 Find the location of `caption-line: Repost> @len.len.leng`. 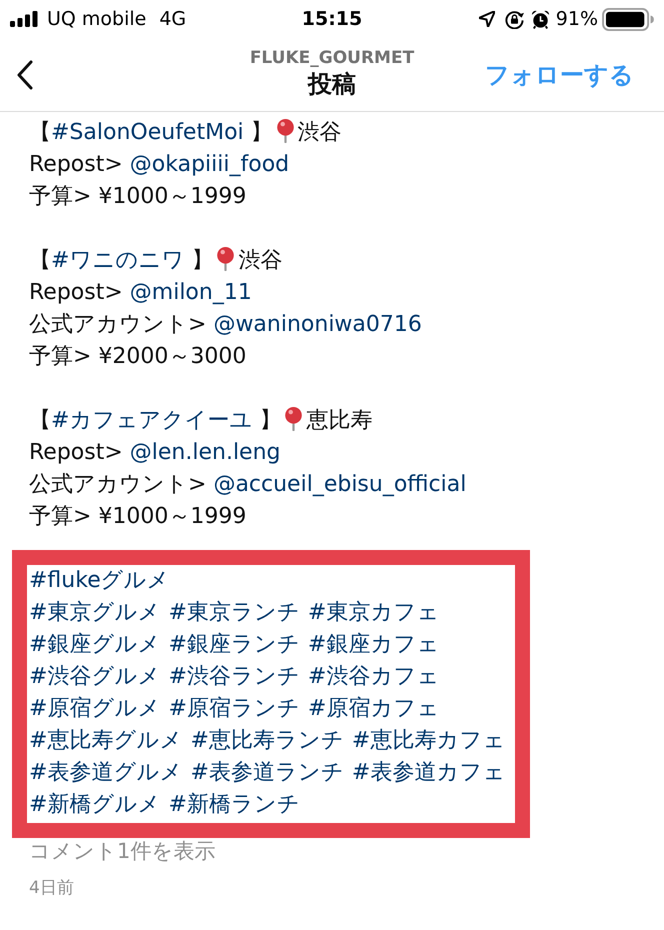

caption-line: Repost> @len.len.leng is located at coordinates (155, 453).